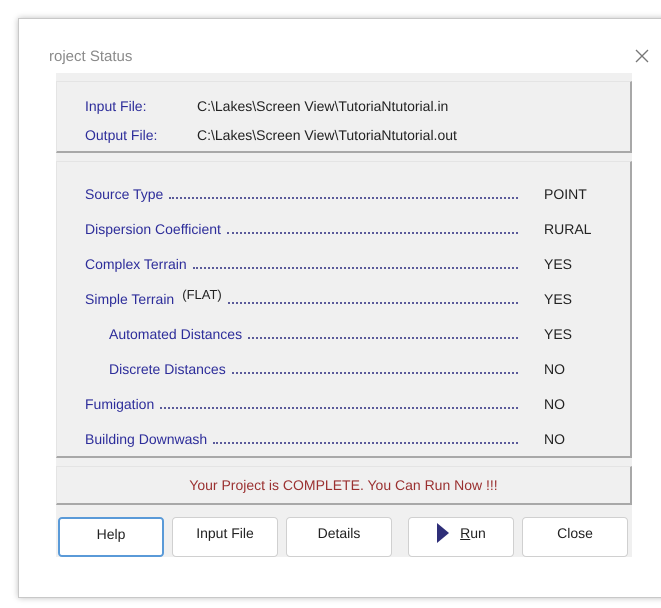 The height and width of the screenshot is (608, 661). What do you see at coordinates (443, 533) in the screenshot?
I see `play-icon` at bounding box center [443, 533].